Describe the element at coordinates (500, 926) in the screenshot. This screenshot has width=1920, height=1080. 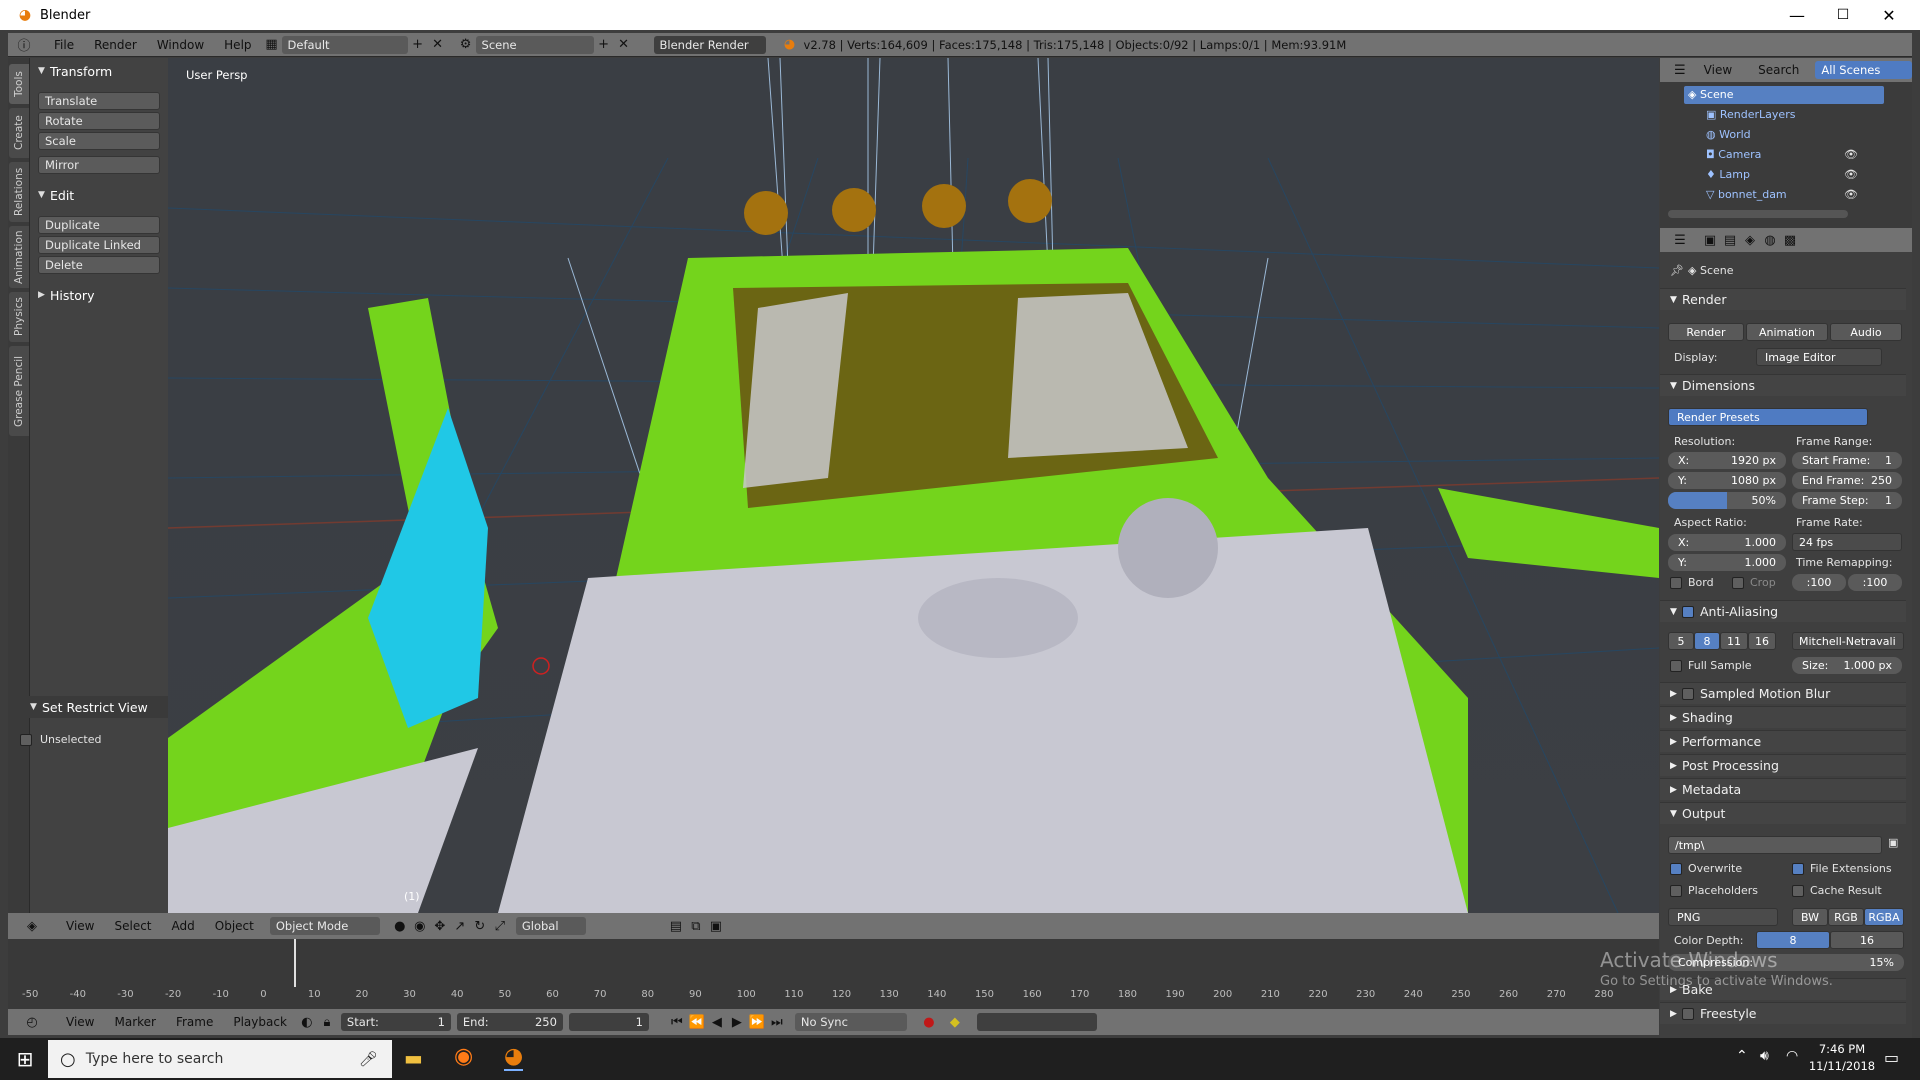
I see `scale-manipulator-icon: ⤢` at that location.